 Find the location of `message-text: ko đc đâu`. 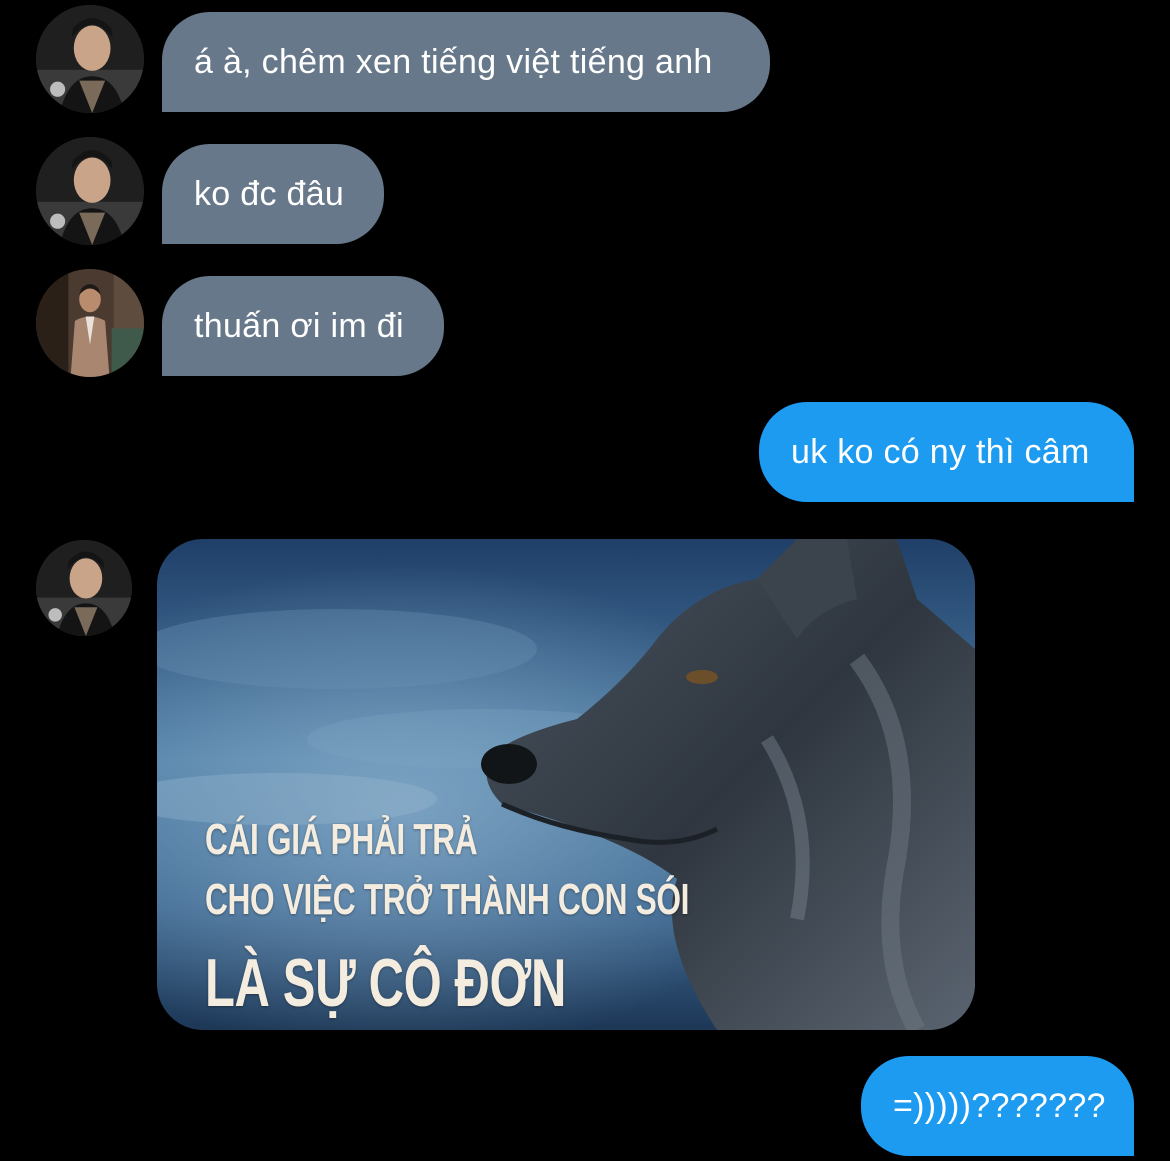

message-text: ko đc đâu is located at coordinates (269, 193).